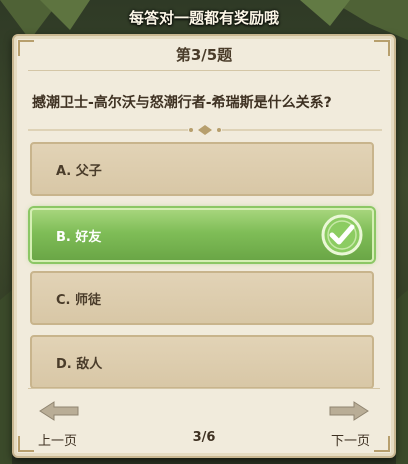  What do you see at coordinates (79, 300) in the screenshot?
I see `option-label: C. 师徒` at bounding box center [79, 300].